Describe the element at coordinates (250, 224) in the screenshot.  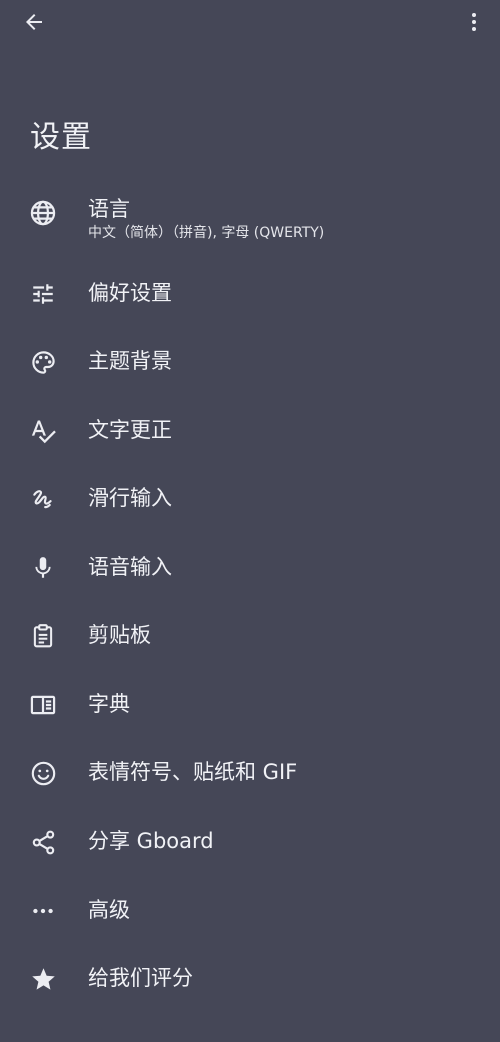
I see `settings-item-languages: 语言 中文（简体）（拼音), 字母 (QWERTY)` at that location.